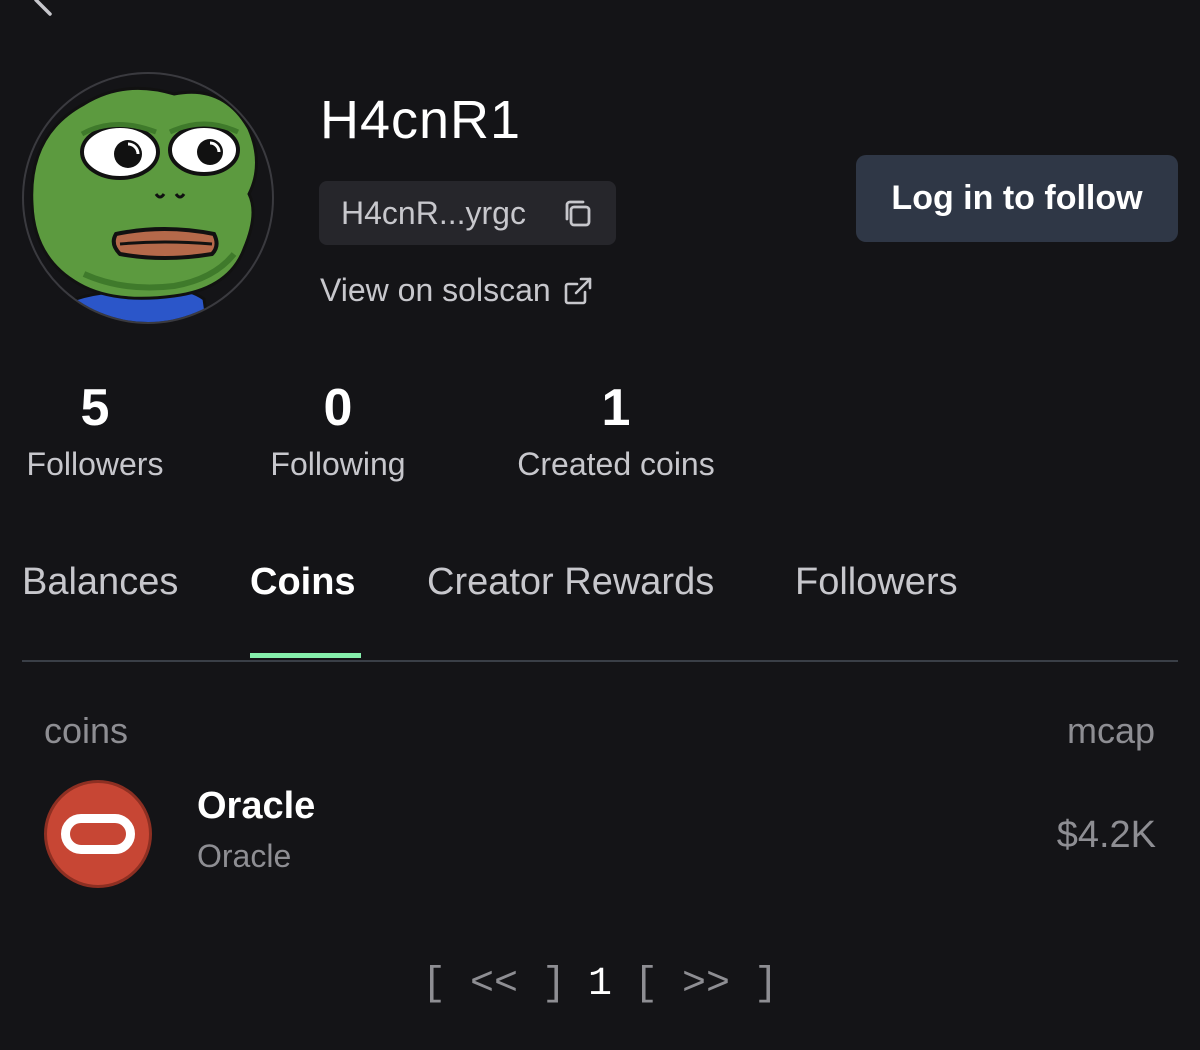 The width and height of the screenshot is (1200, 1050). What do you see at coordinates (338, 464) in the screenshot?
I see `stat-label: Following` at bounding box center [338, 464].